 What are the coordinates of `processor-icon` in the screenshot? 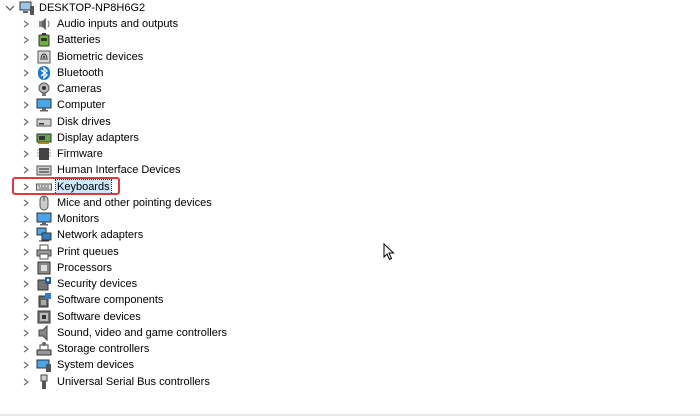 It's located at (44, 268).